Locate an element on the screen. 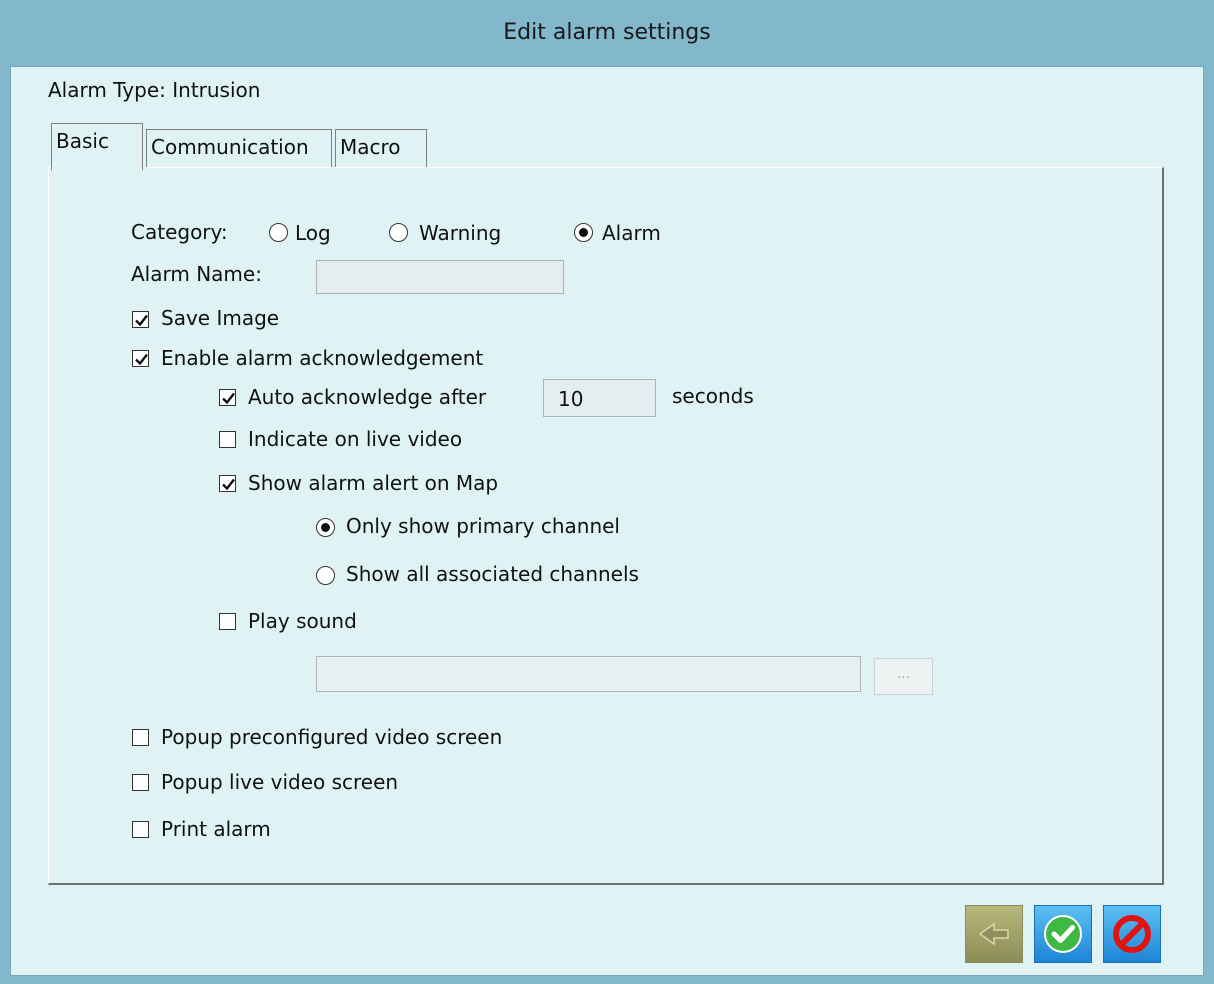  indicate-live-checkbox is located at coordinates (227, 439).